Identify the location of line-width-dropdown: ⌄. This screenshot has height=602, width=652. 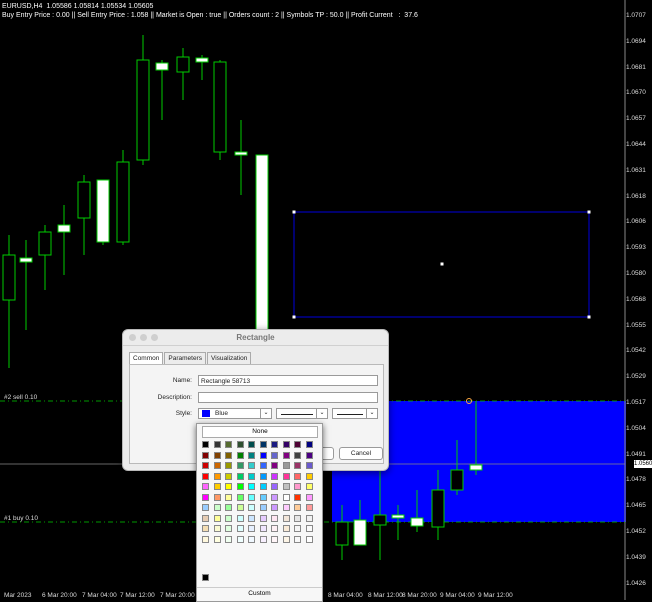
(355, 413).